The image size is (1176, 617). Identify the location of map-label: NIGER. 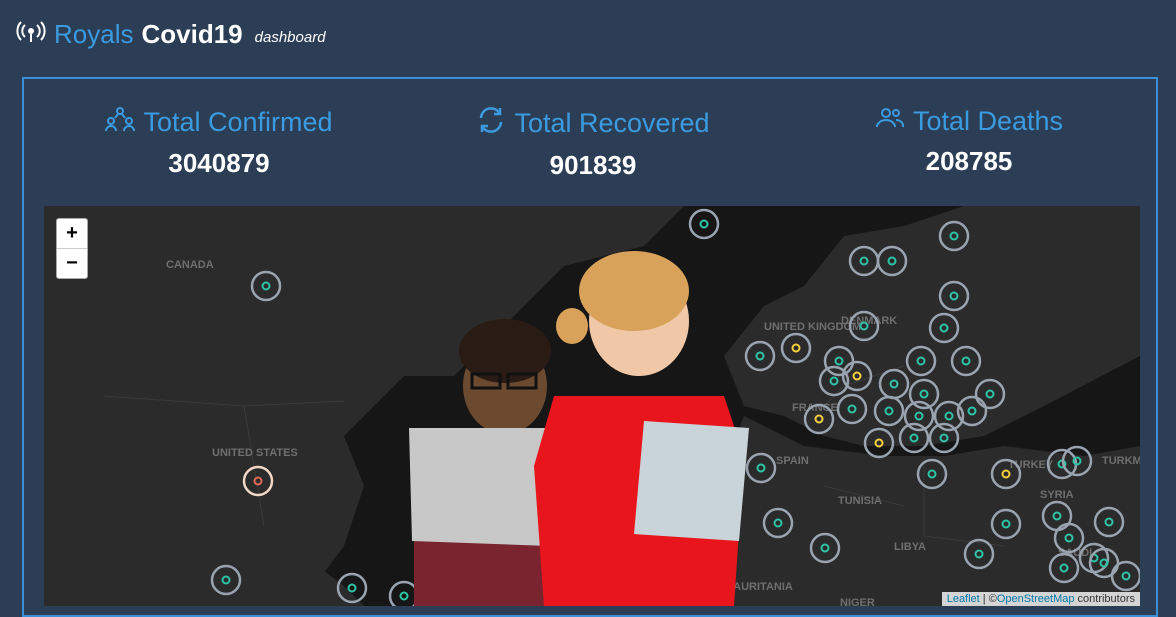
(857, 601).